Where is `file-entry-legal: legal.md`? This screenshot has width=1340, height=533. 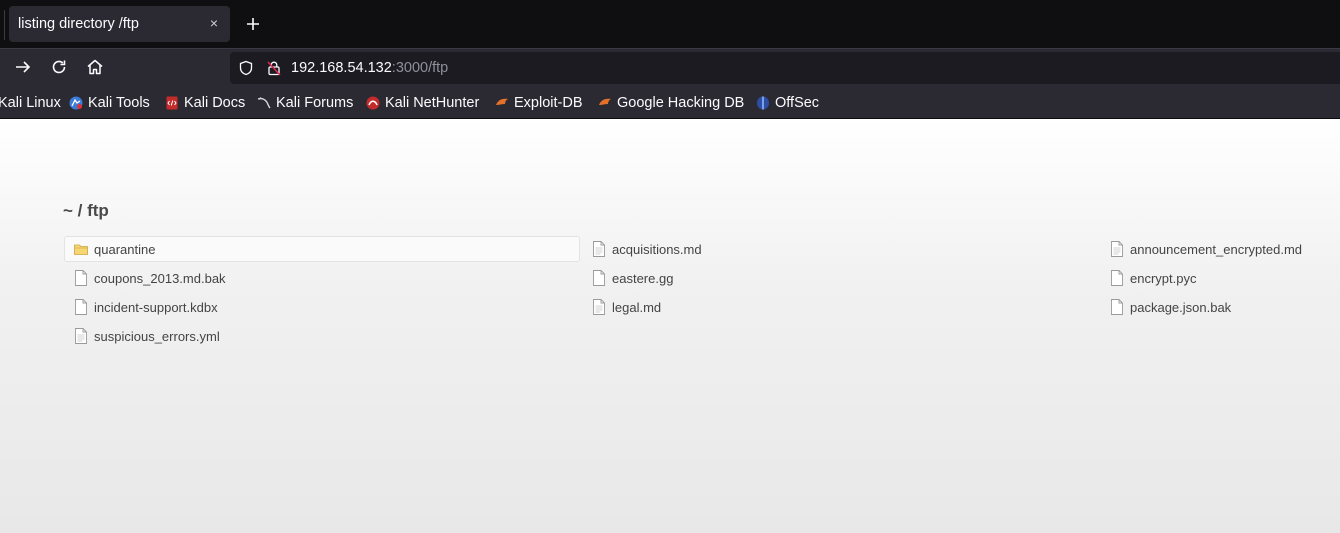
file-entry-legal: legal.md is located at coordinates (626, 307).